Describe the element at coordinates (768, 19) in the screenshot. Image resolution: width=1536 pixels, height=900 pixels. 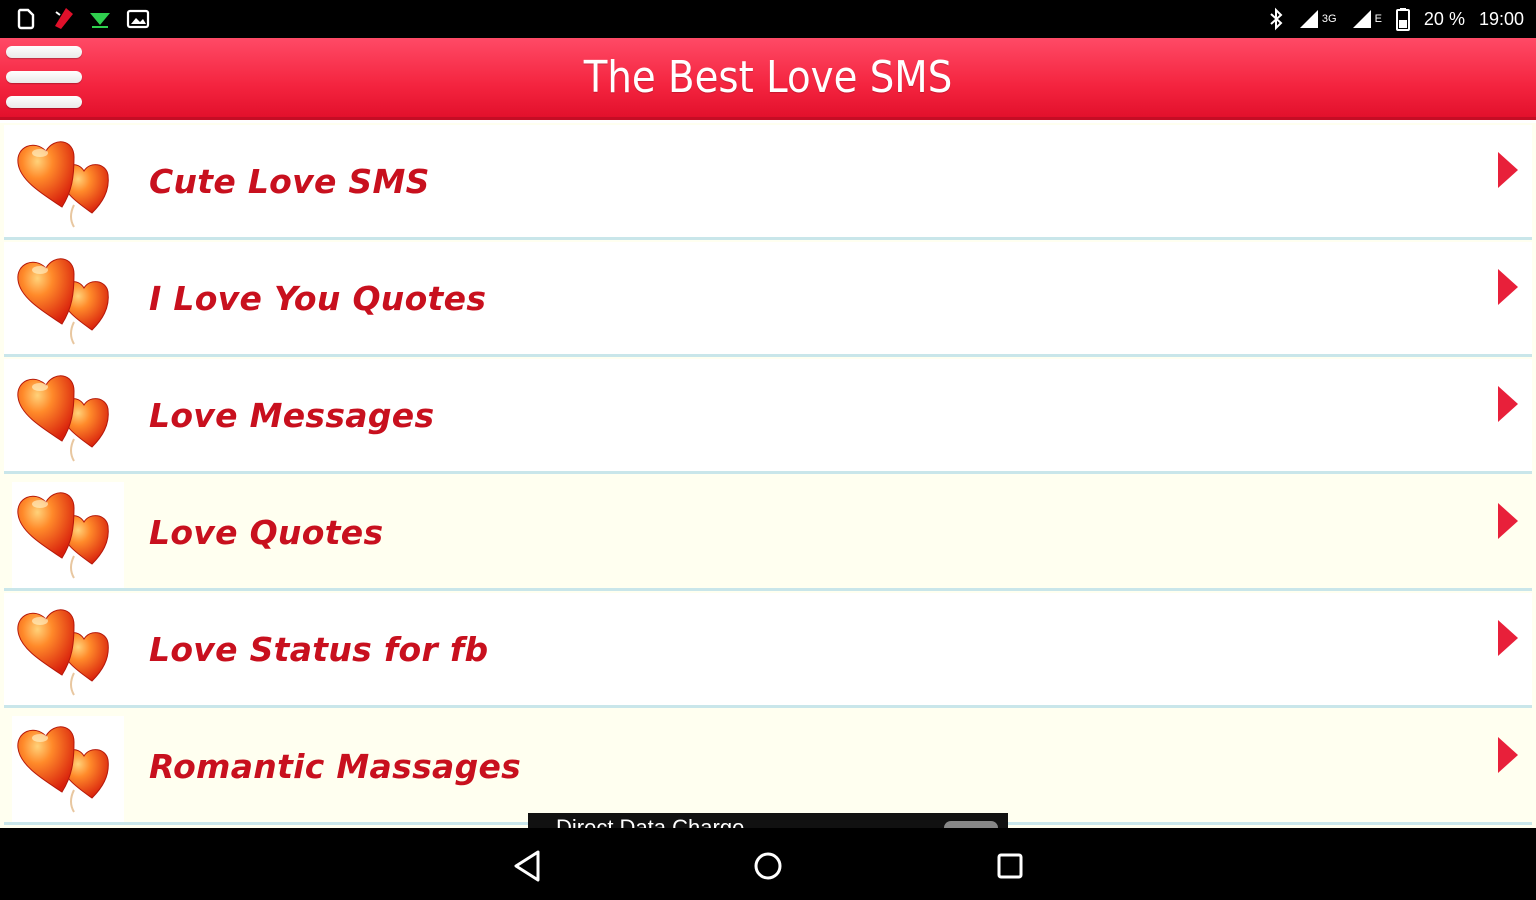
I see `status-bar: 3G E 20 % 19:00` at that location.